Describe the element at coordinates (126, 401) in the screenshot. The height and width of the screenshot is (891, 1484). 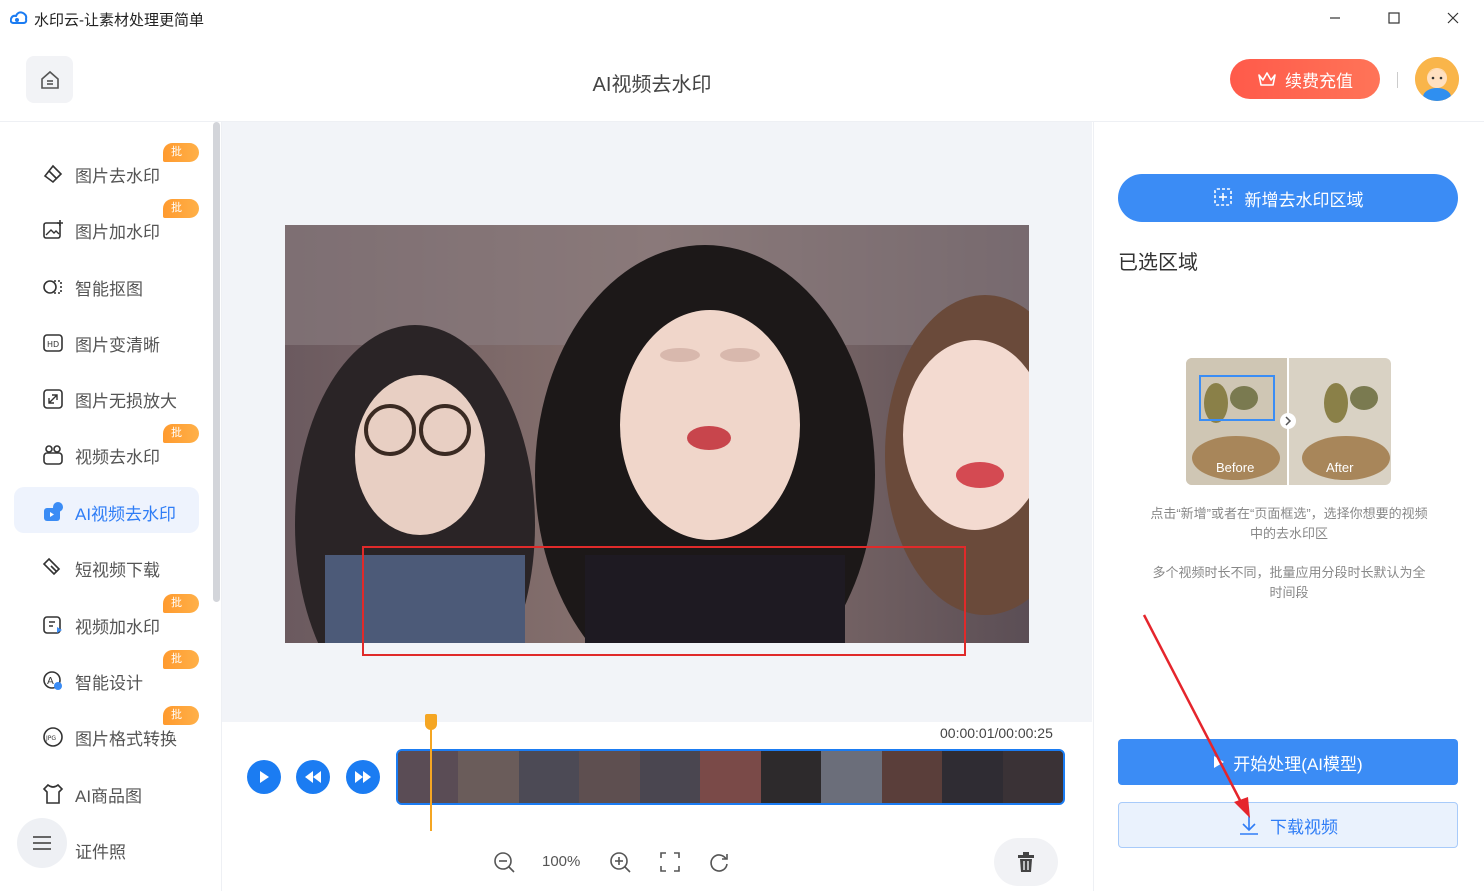
I see `sidebar-item-label: 图片无损放大` at that location.